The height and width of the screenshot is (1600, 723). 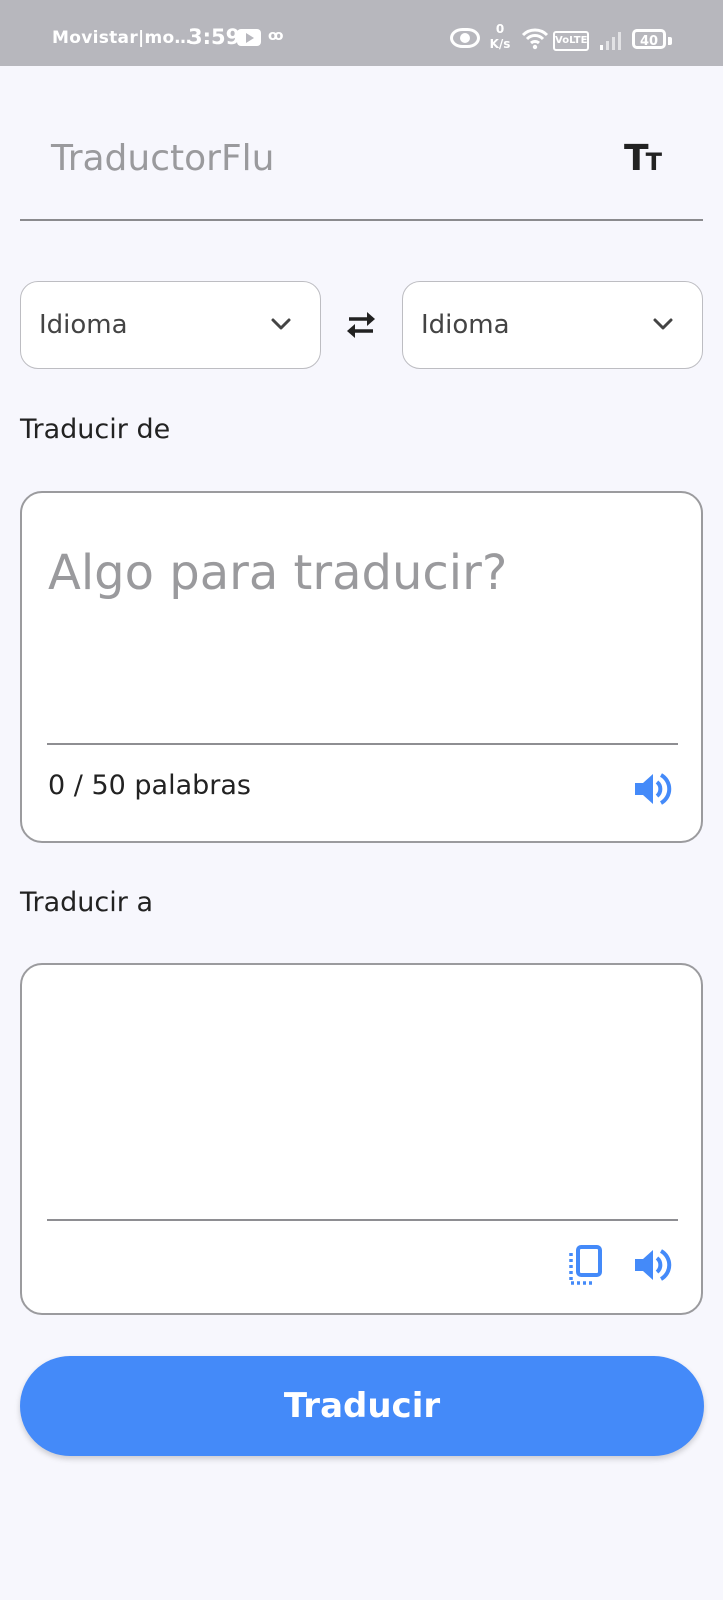 What do you see at coordinates (362, 1406) in the screenshot?
I see `translate-button: Traducir` at bounding box center [362, 1406].